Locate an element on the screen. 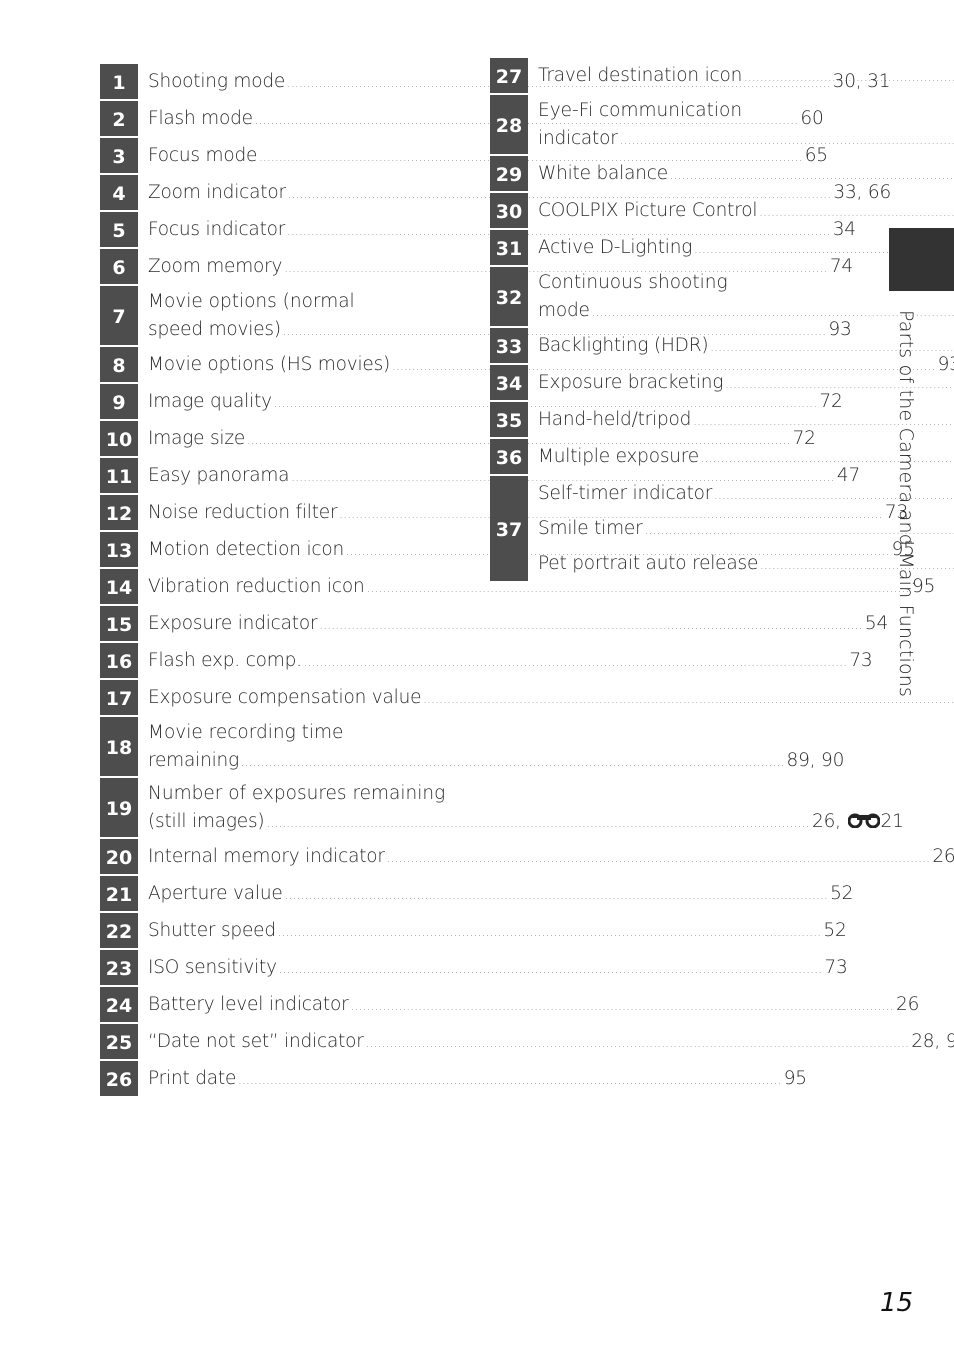 This screenshot has width=954, height=1345. index-row: 1Shooting mode30, 31 is located at coordinates (495, 81).